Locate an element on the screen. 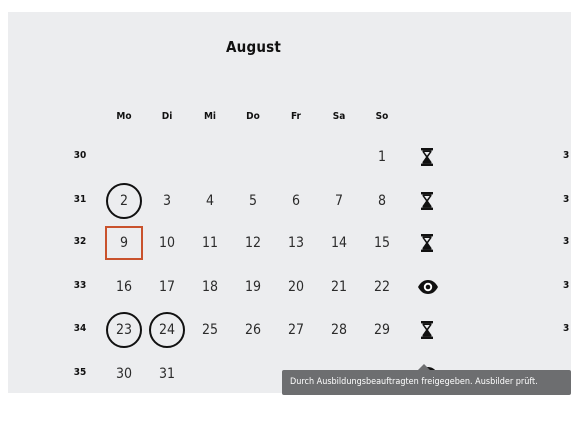 The image size is (571, 421). week-number: 35 is located at coordinates (80, 372).